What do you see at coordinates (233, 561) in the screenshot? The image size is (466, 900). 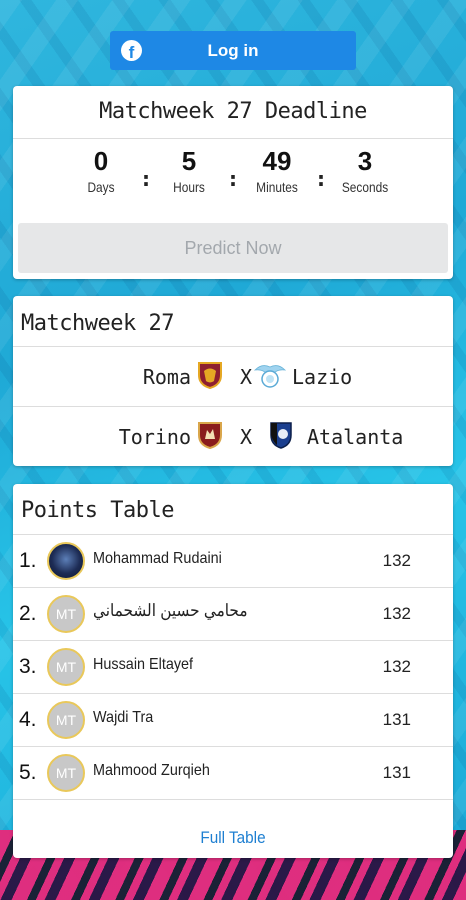 I see `table-row: 1. Mohammad Rudaini 132` at bounding box center [233, 561].